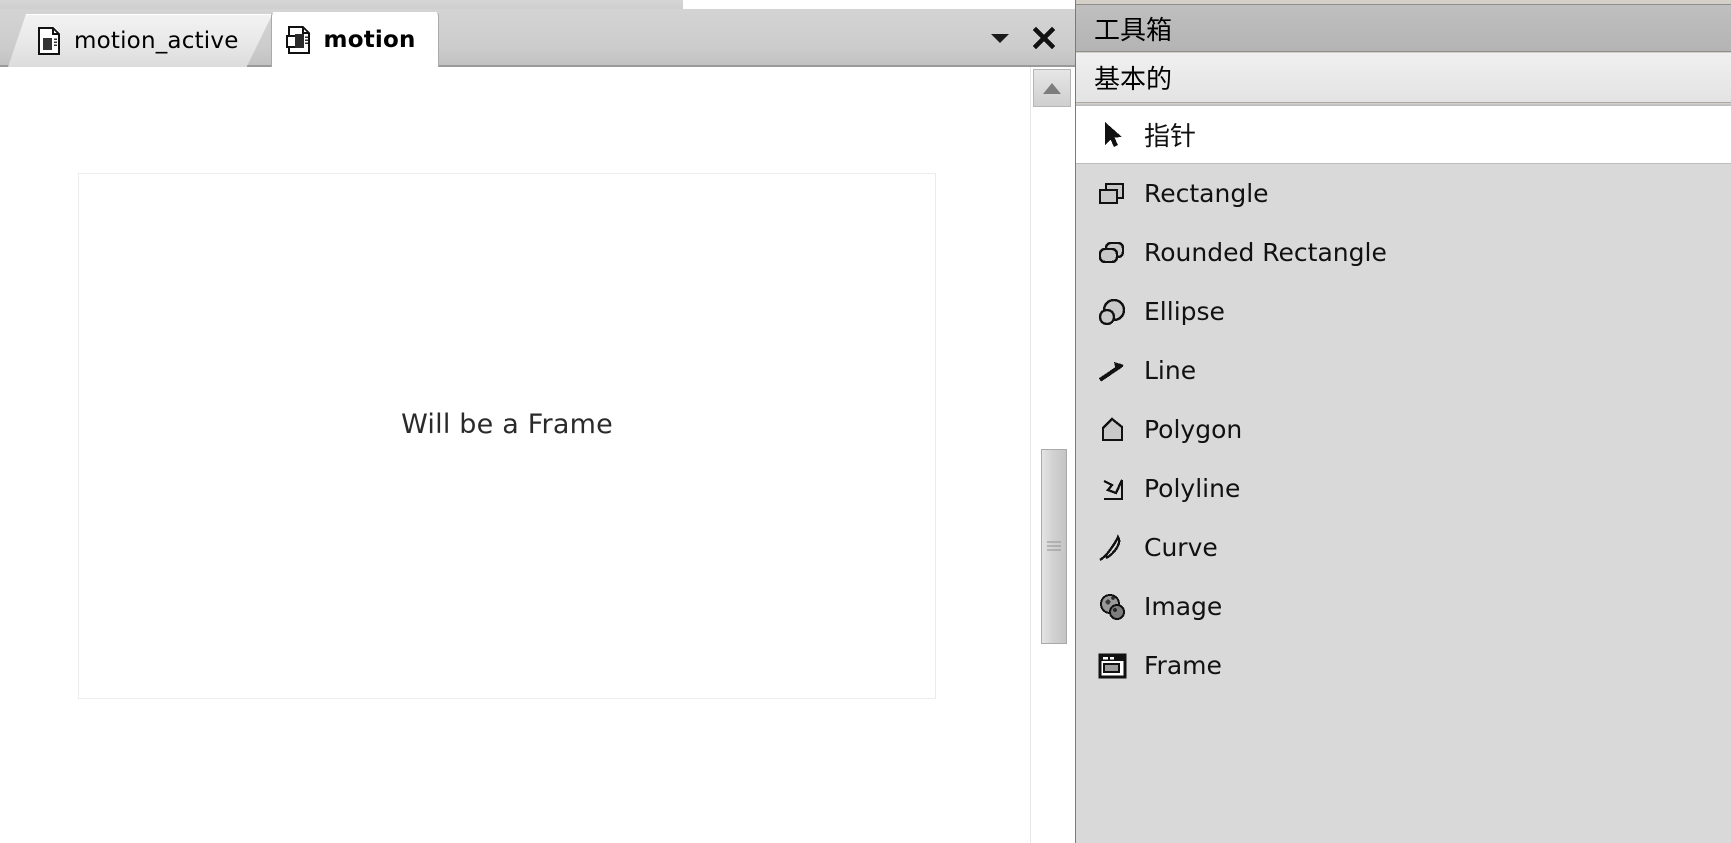  Describe the element at coordinates (1112, 607) in the screenshot. I see `image-icon` at that location.